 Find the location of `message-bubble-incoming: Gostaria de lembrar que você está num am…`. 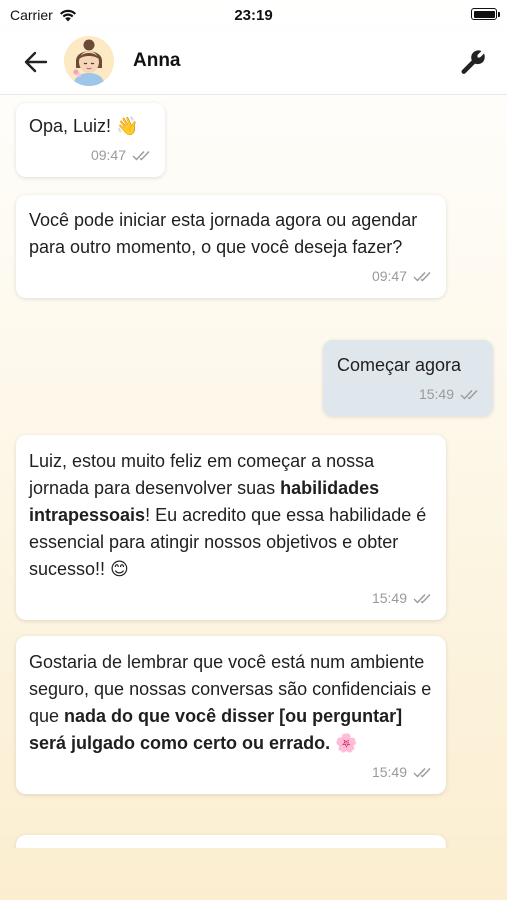

message-bubble-incoming: Gostaria de lembrar que você está num am… is located at coordinates (231, 715).